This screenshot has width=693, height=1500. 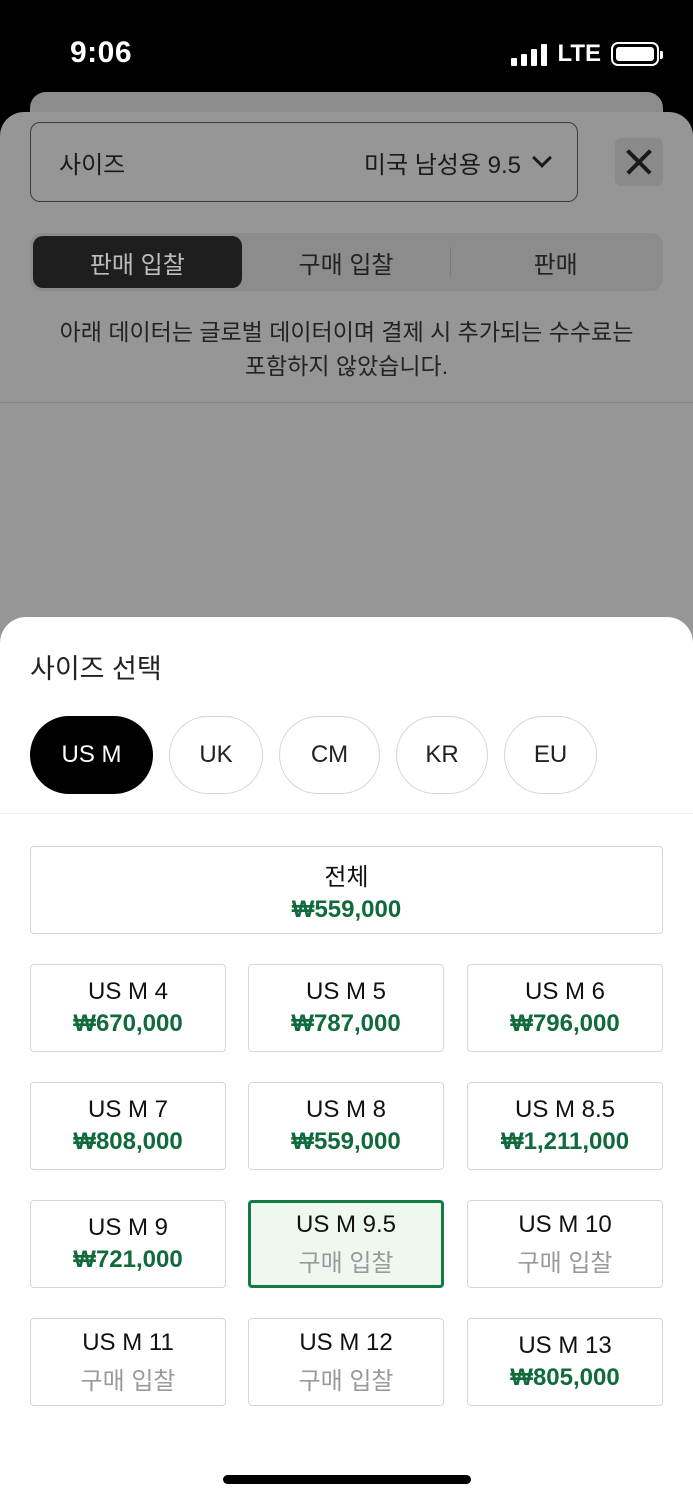 I want to click on size-option: US M 9.5 구매 입찰, so click(x=346, y=1244).